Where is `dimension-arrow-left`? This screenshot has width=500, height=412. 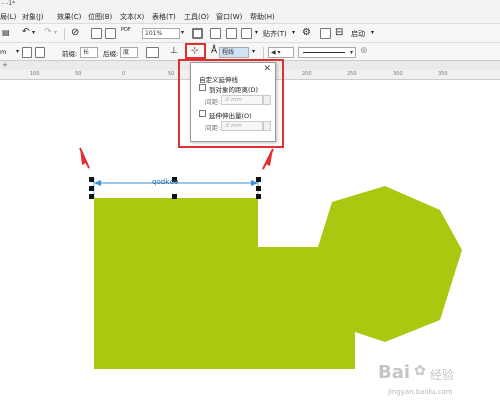
dimension-arrow-left is located at coordinates (97, 183).